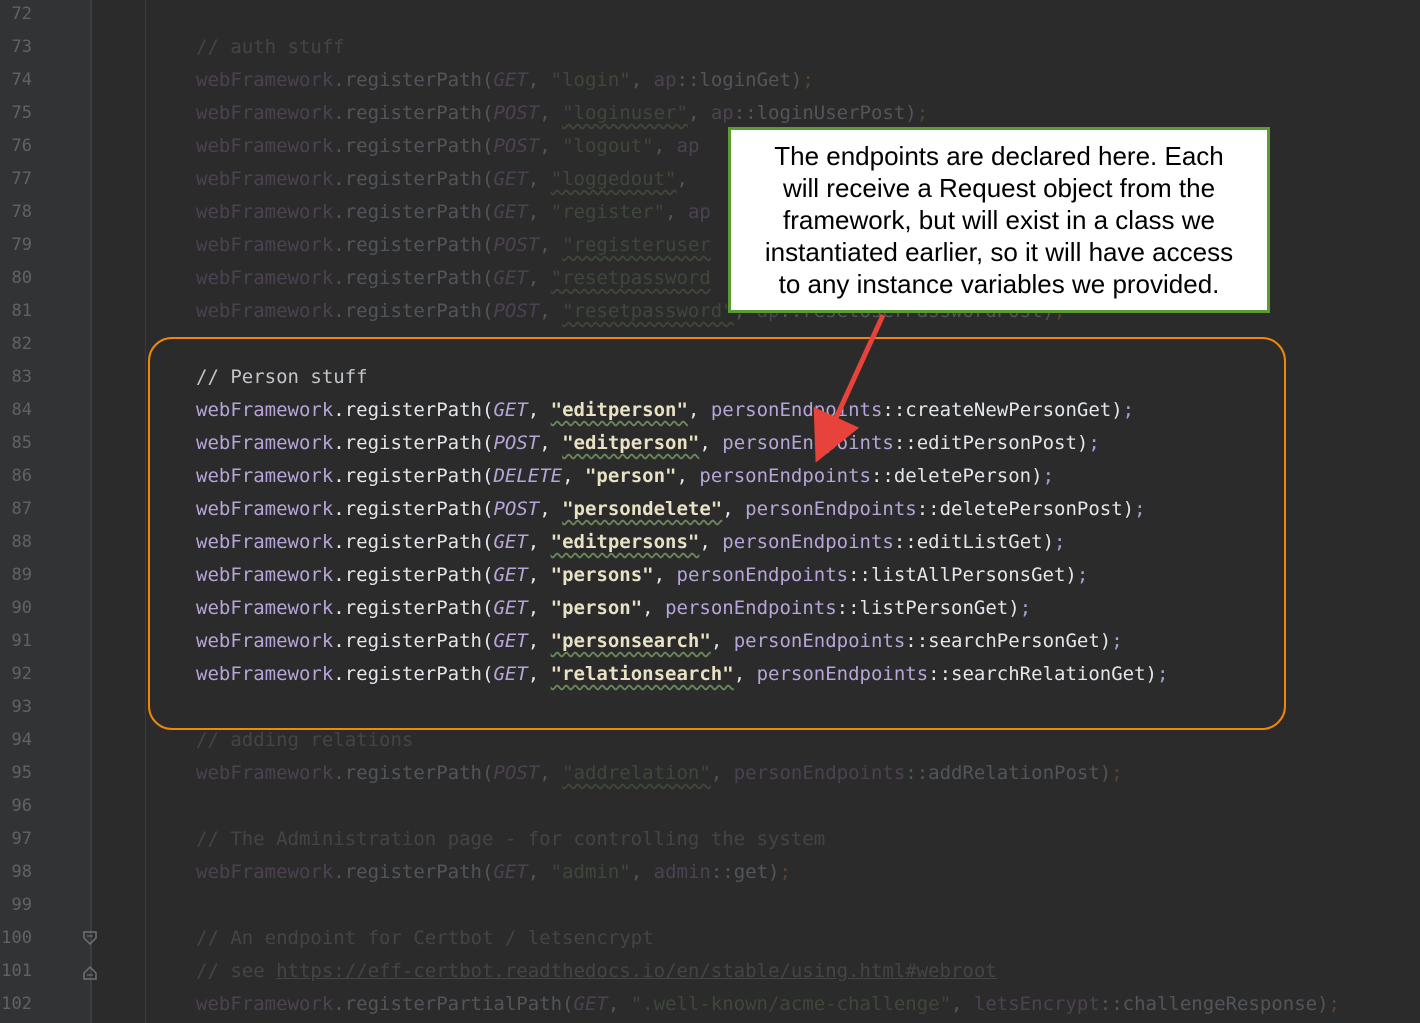 This screenshot has height=1023, width=1420. Describe the element at coordinates (999, 284) in the screenshot. I see `callout-line: to any instance variables we provided.` at that location.